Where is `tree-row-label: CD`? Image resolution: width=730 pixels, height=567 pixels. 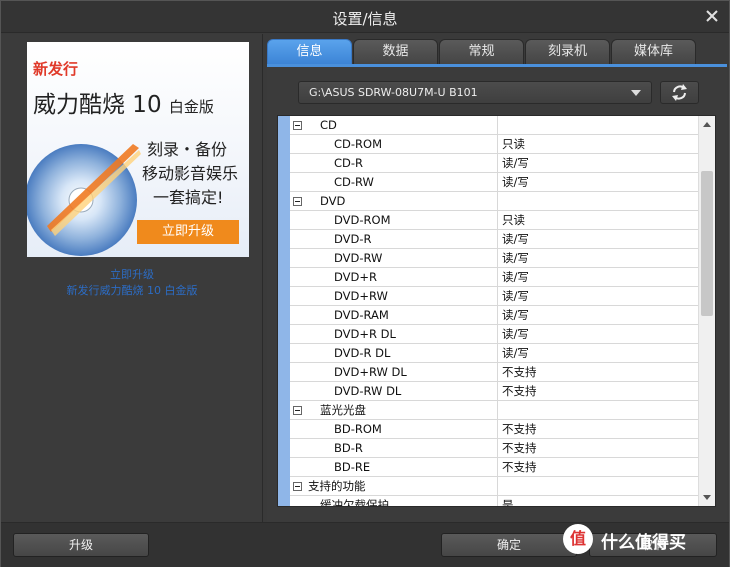
tree-row-label: CD is located at coordinates (328, 125).